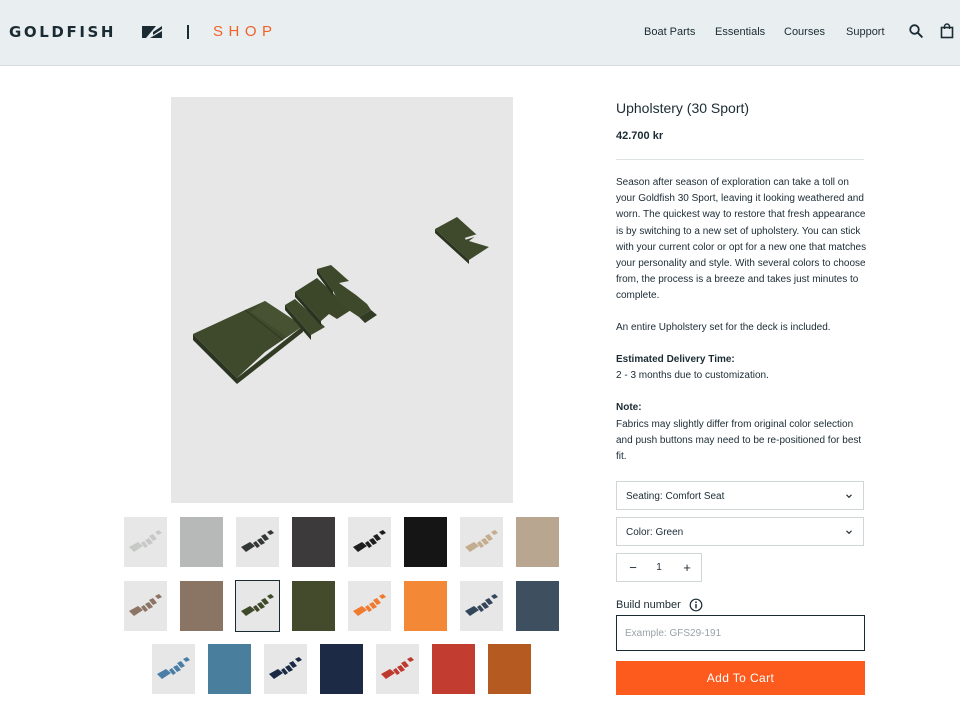 The height and width of the screenshot is (710, 960). What do you see at coordinates (245, 32) in the screenshot?
I see `shop-label: SHOP` at bounding box center [245, 32].